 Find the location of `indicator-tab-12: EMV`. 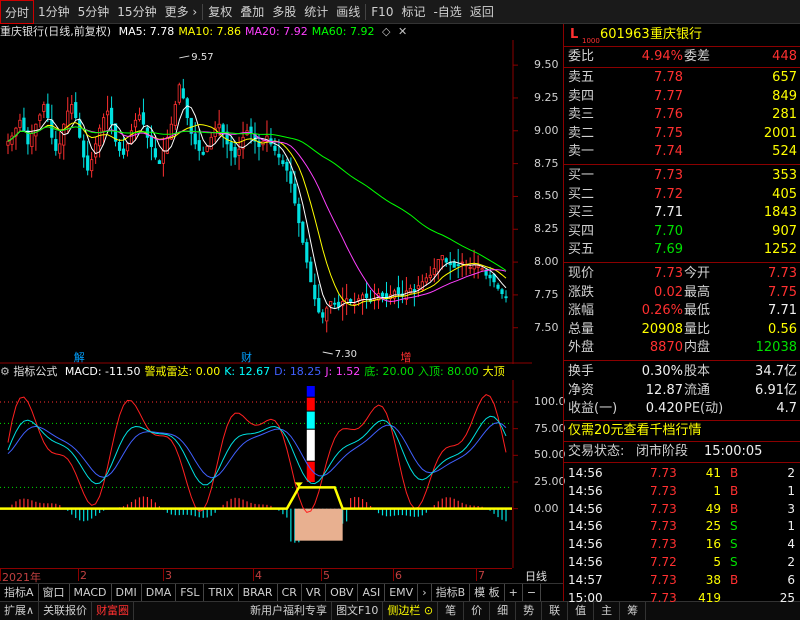

indicator-tab-12: EMV is located at coordinates (402, 592).